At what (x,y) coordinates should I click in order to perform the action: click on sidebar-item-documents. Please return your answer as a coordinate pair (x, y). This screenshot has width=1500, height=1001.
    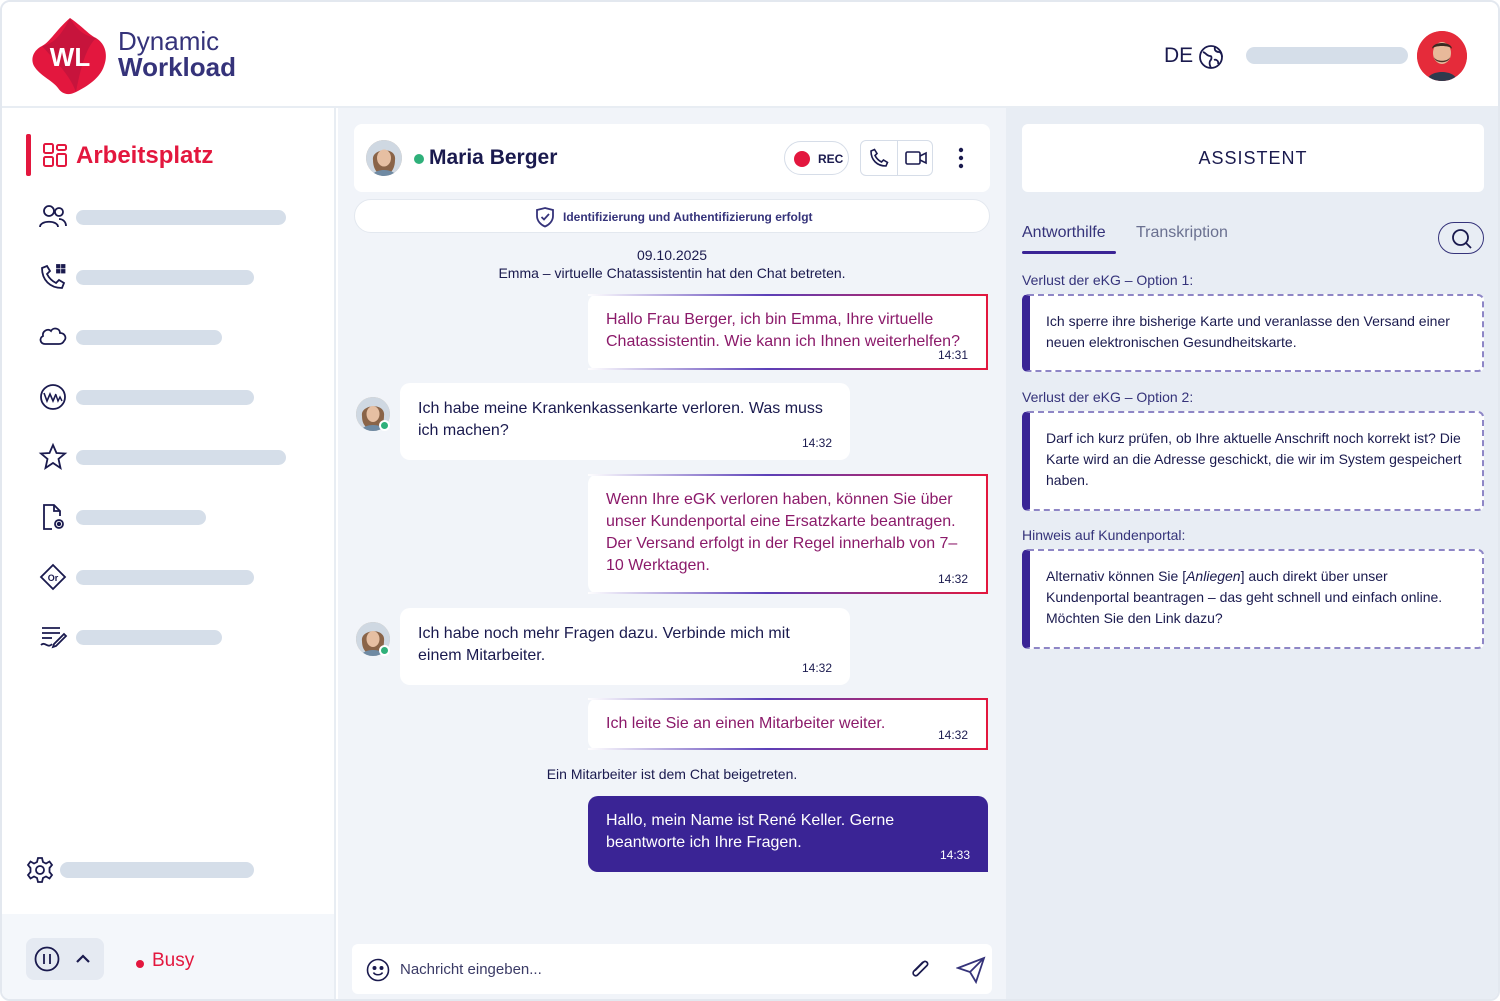
    Looking at the image, I should click on (168, 516).